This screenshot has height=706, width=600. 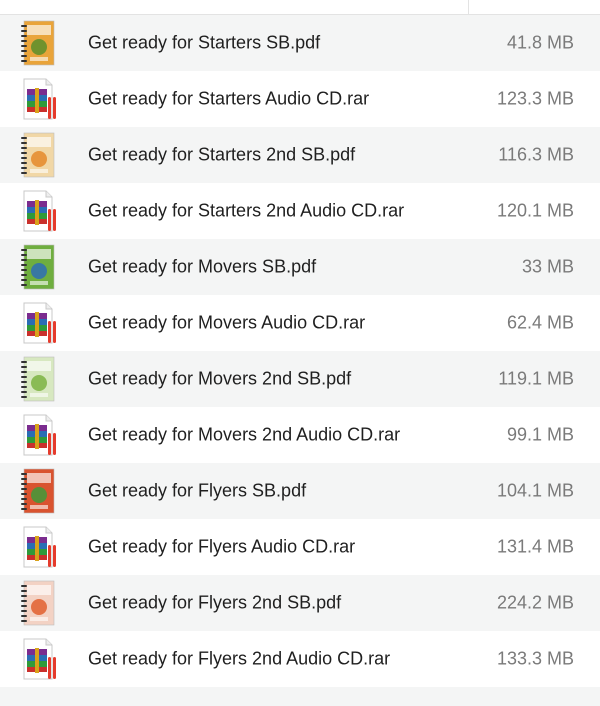 I want to click on file-name: Get ready for Flyers 2nd SB.pdf, so click(x=215, y=602).